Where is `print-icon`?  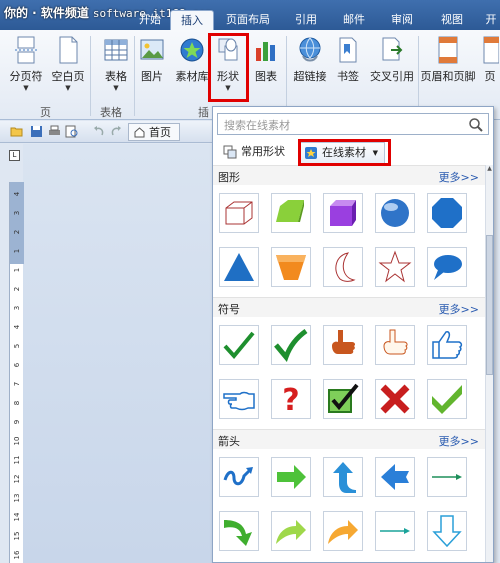
print-icon is located at coordinates (54, 131).